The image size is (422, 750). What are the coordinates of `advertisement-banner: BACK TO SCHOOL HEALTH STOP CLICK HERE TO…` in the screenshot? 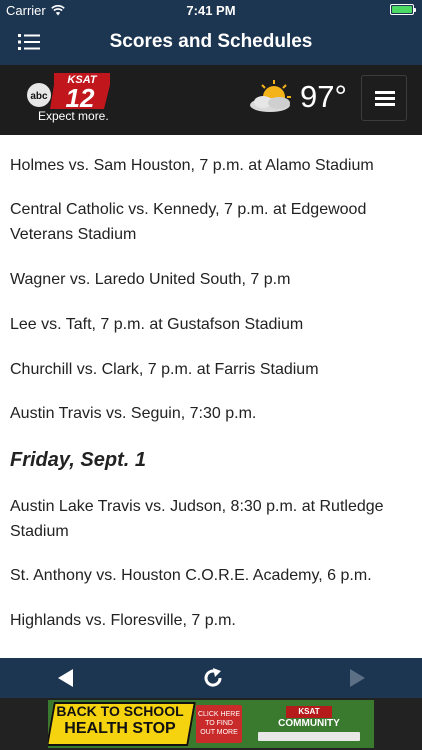 It's located at (211, 724).